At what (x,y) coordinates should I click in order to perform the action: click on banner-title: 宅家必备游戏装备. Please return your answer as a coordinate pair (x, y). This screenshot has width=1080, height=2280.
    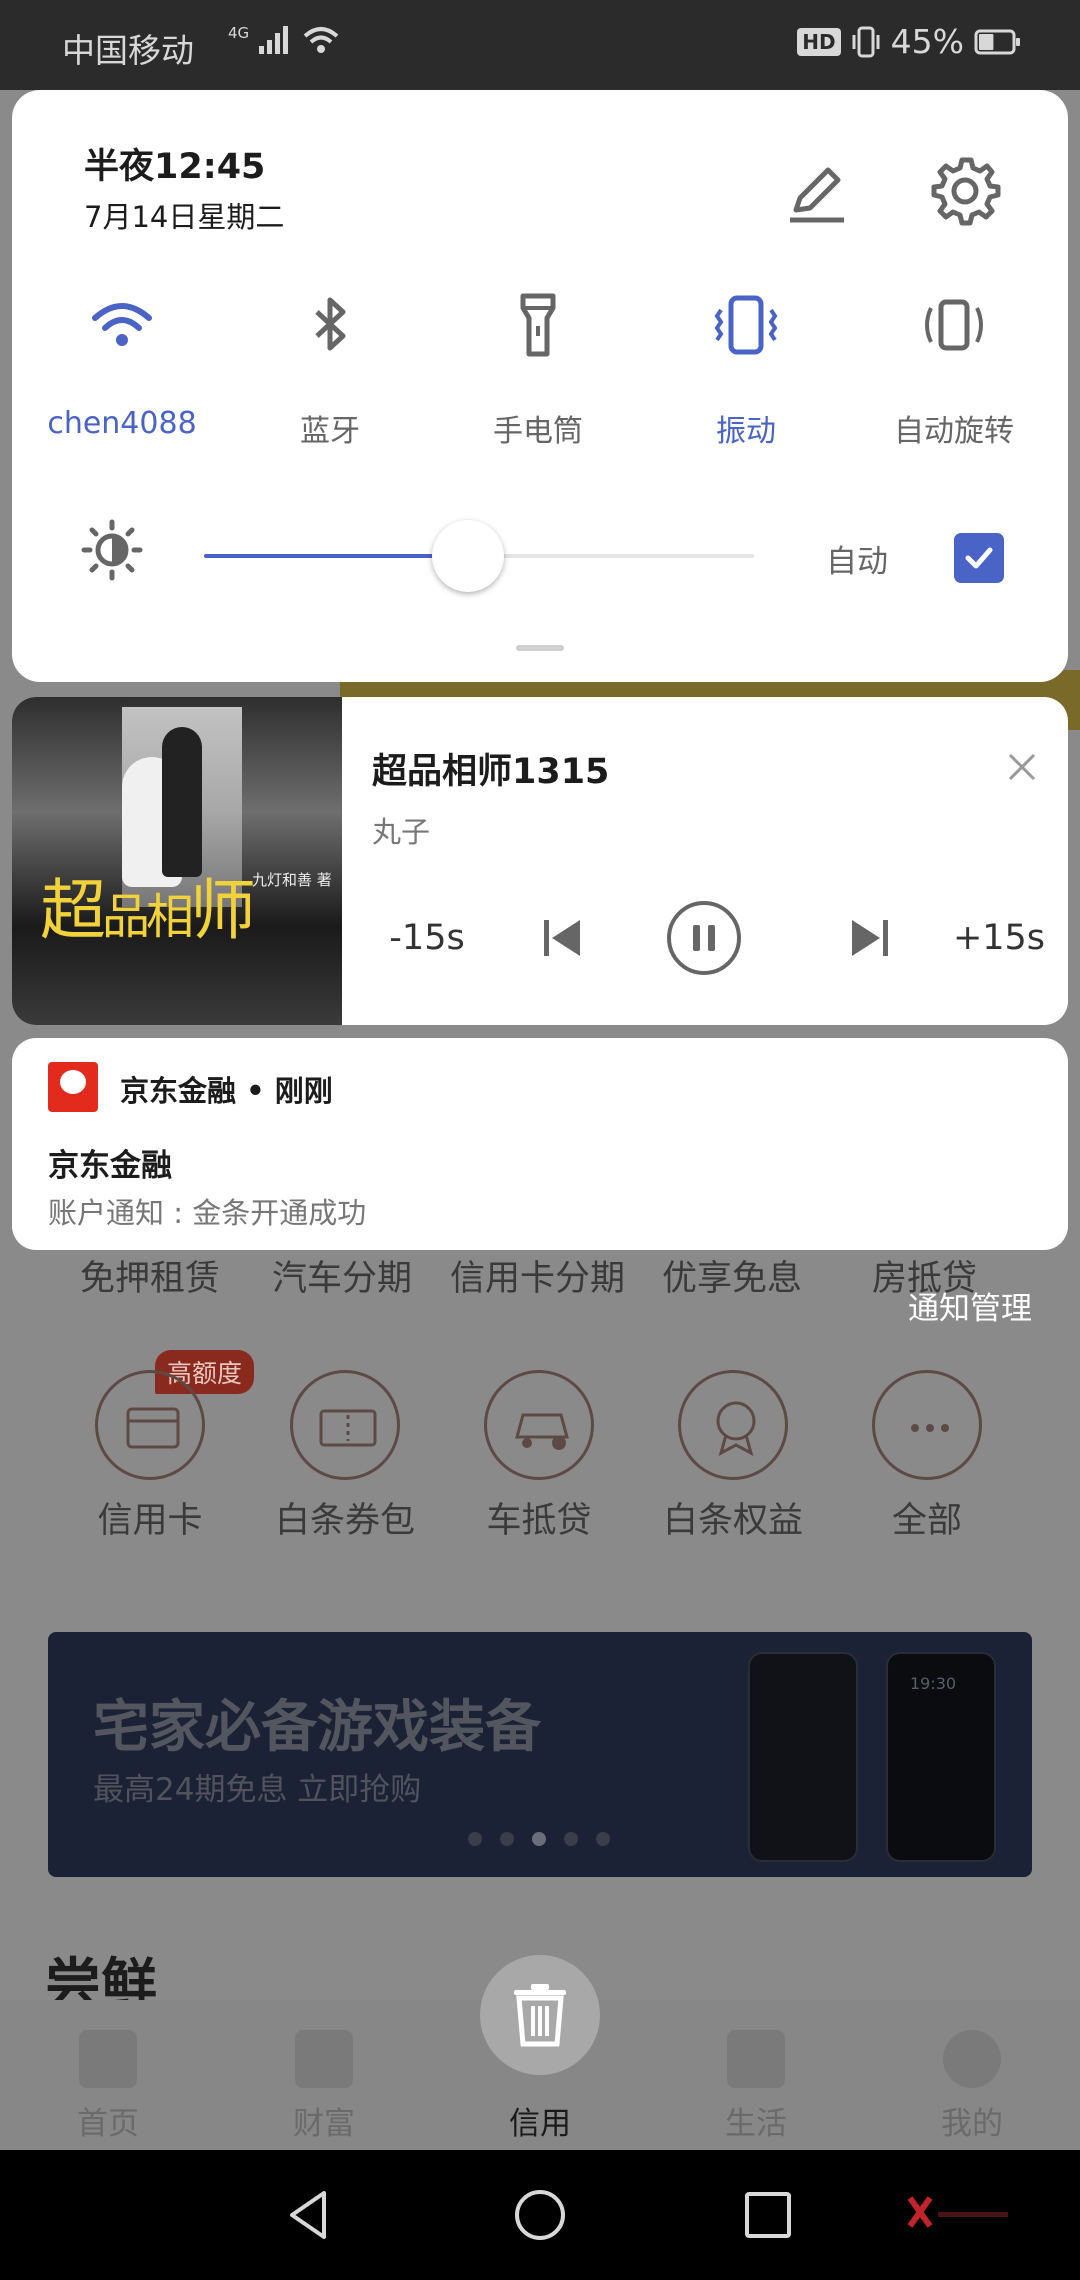
    Looking at the image, I should click on (317, 1727).